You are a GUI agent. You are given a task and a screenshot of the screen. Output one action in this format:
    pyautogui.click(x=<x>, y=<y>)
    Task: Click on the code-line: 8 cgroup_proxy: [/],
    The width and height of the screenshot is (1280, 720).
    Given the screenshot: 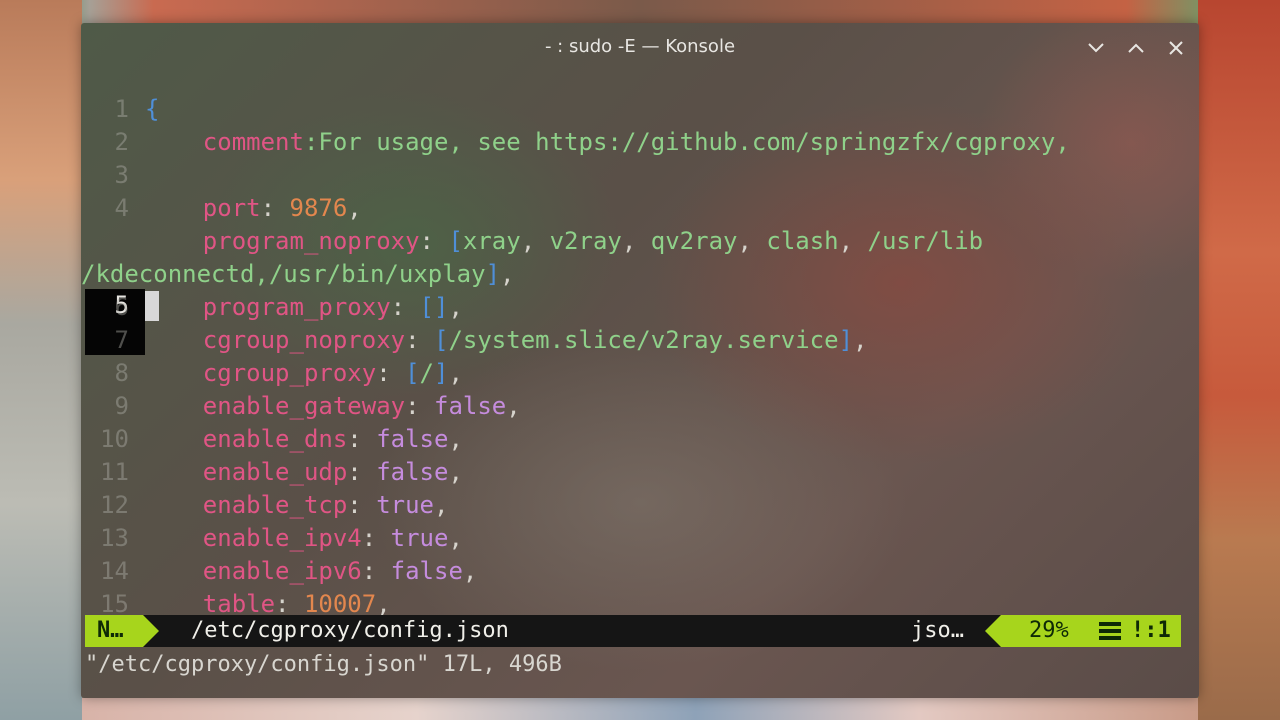 What is the action you would take?
    pyautogui.click(x=636, y=373)
    